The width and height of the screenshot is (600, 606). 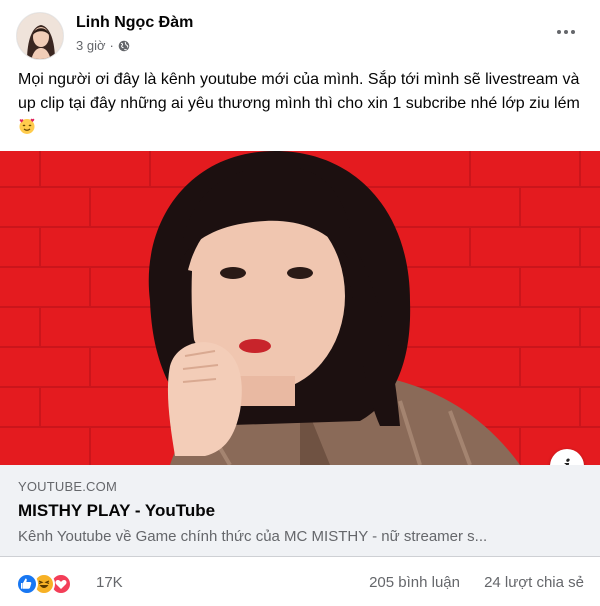 I want to click on globe-icon, so click(x=124, y=46).